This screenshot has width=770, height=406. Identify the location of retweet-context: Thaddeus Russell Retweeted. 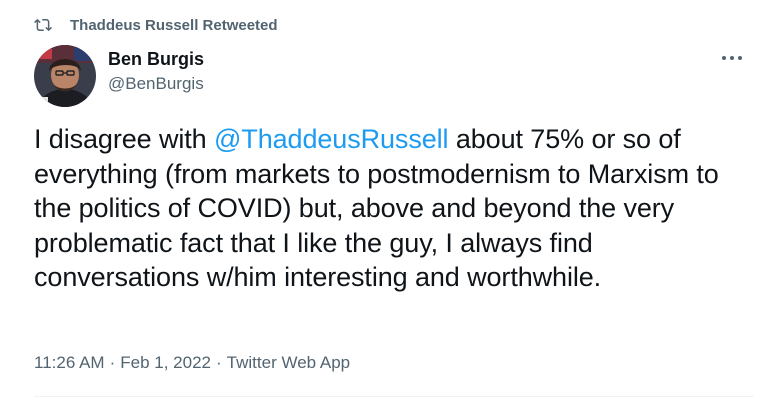
(156, 25).